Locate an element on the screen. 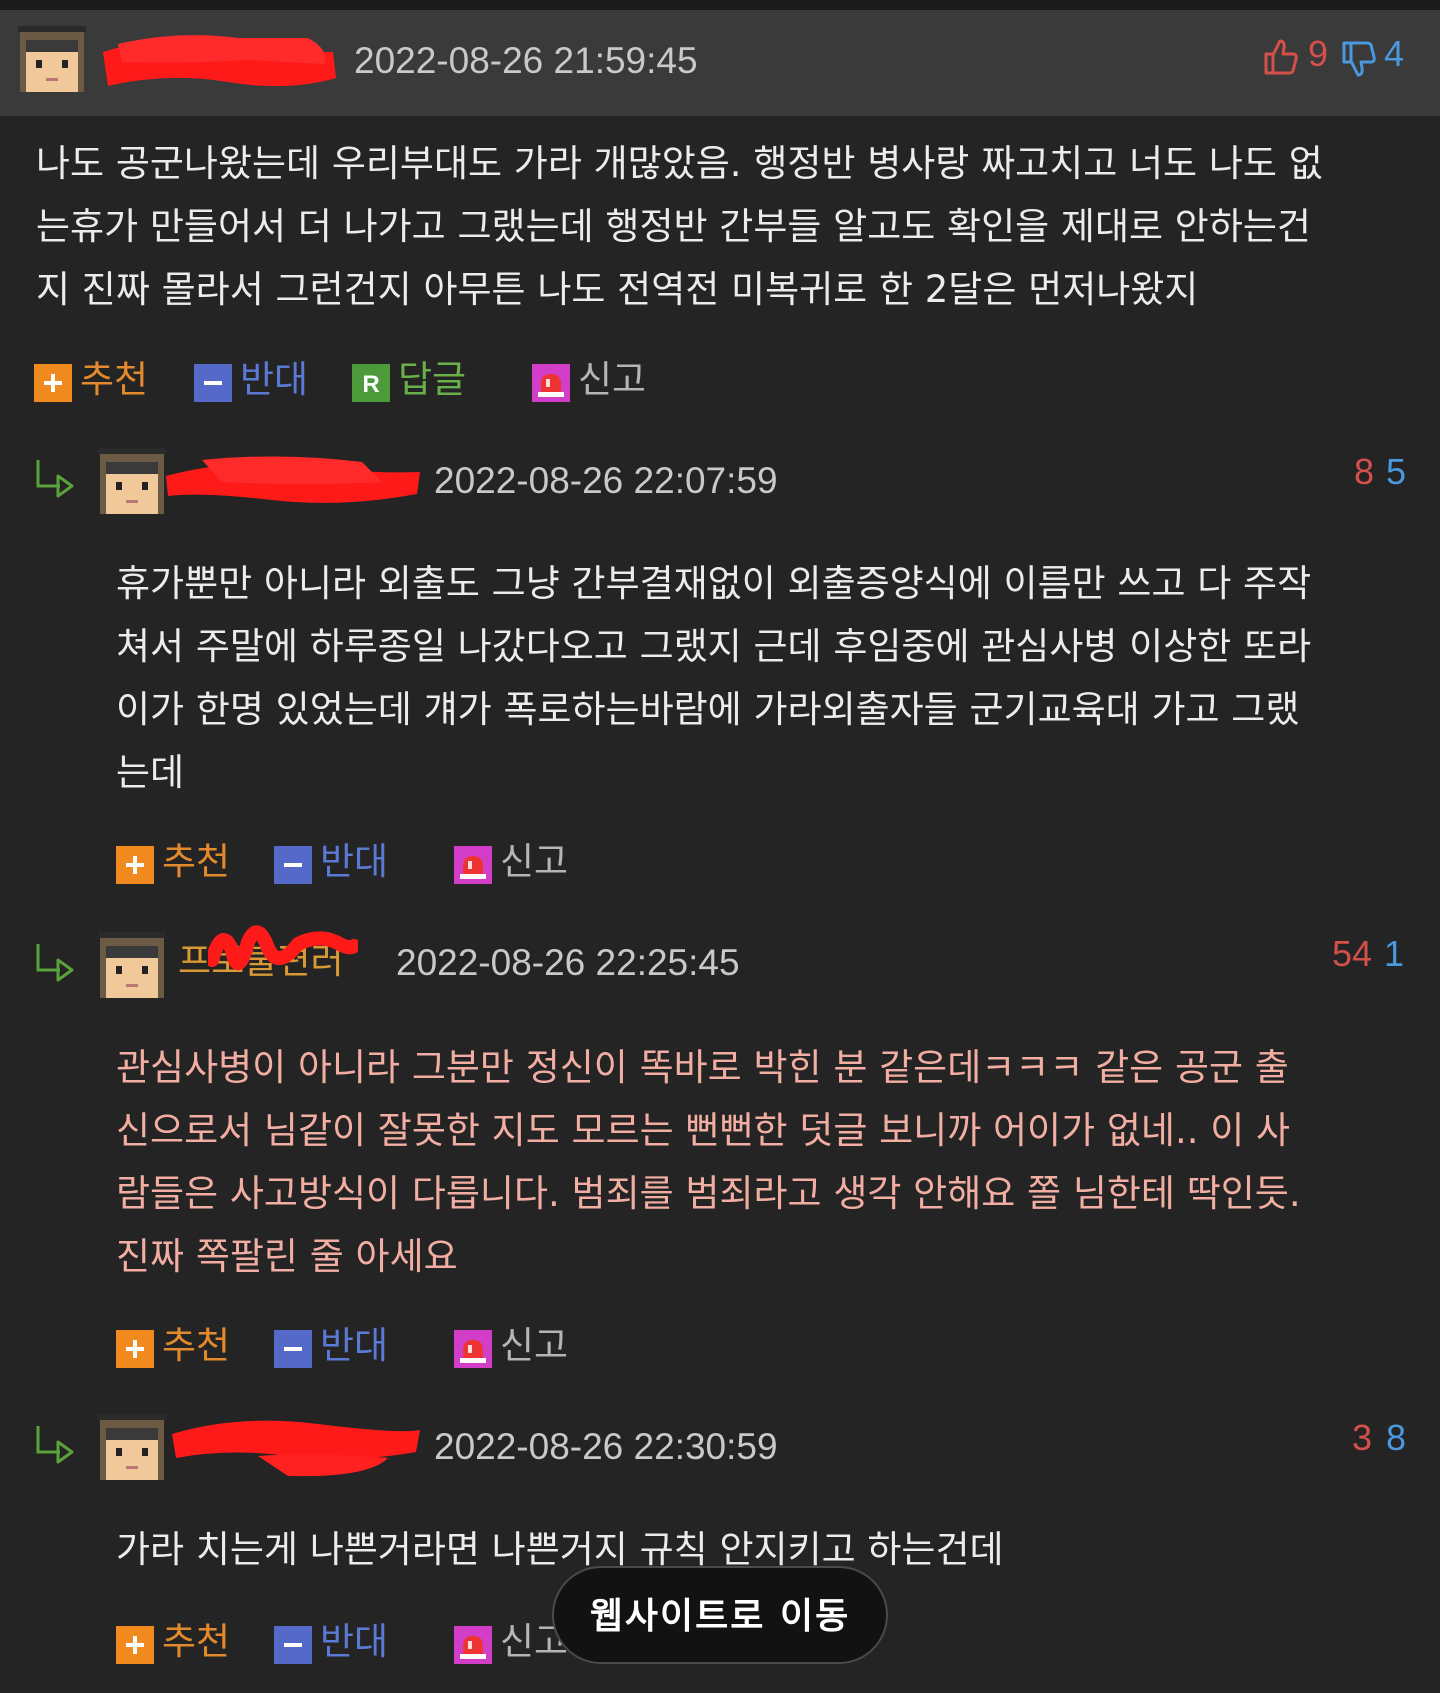  comment-actions: 추천 반대 R 답글 신고 is located at coordinates (384, 380).